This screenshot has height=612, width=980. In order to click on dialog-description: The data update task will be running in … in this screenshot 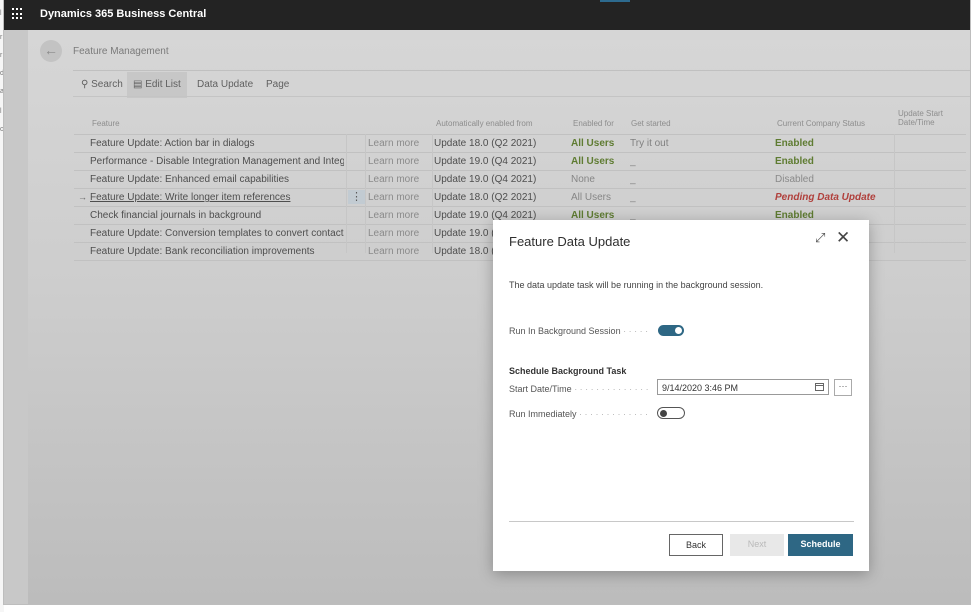, I will do `click(636, 285)`.